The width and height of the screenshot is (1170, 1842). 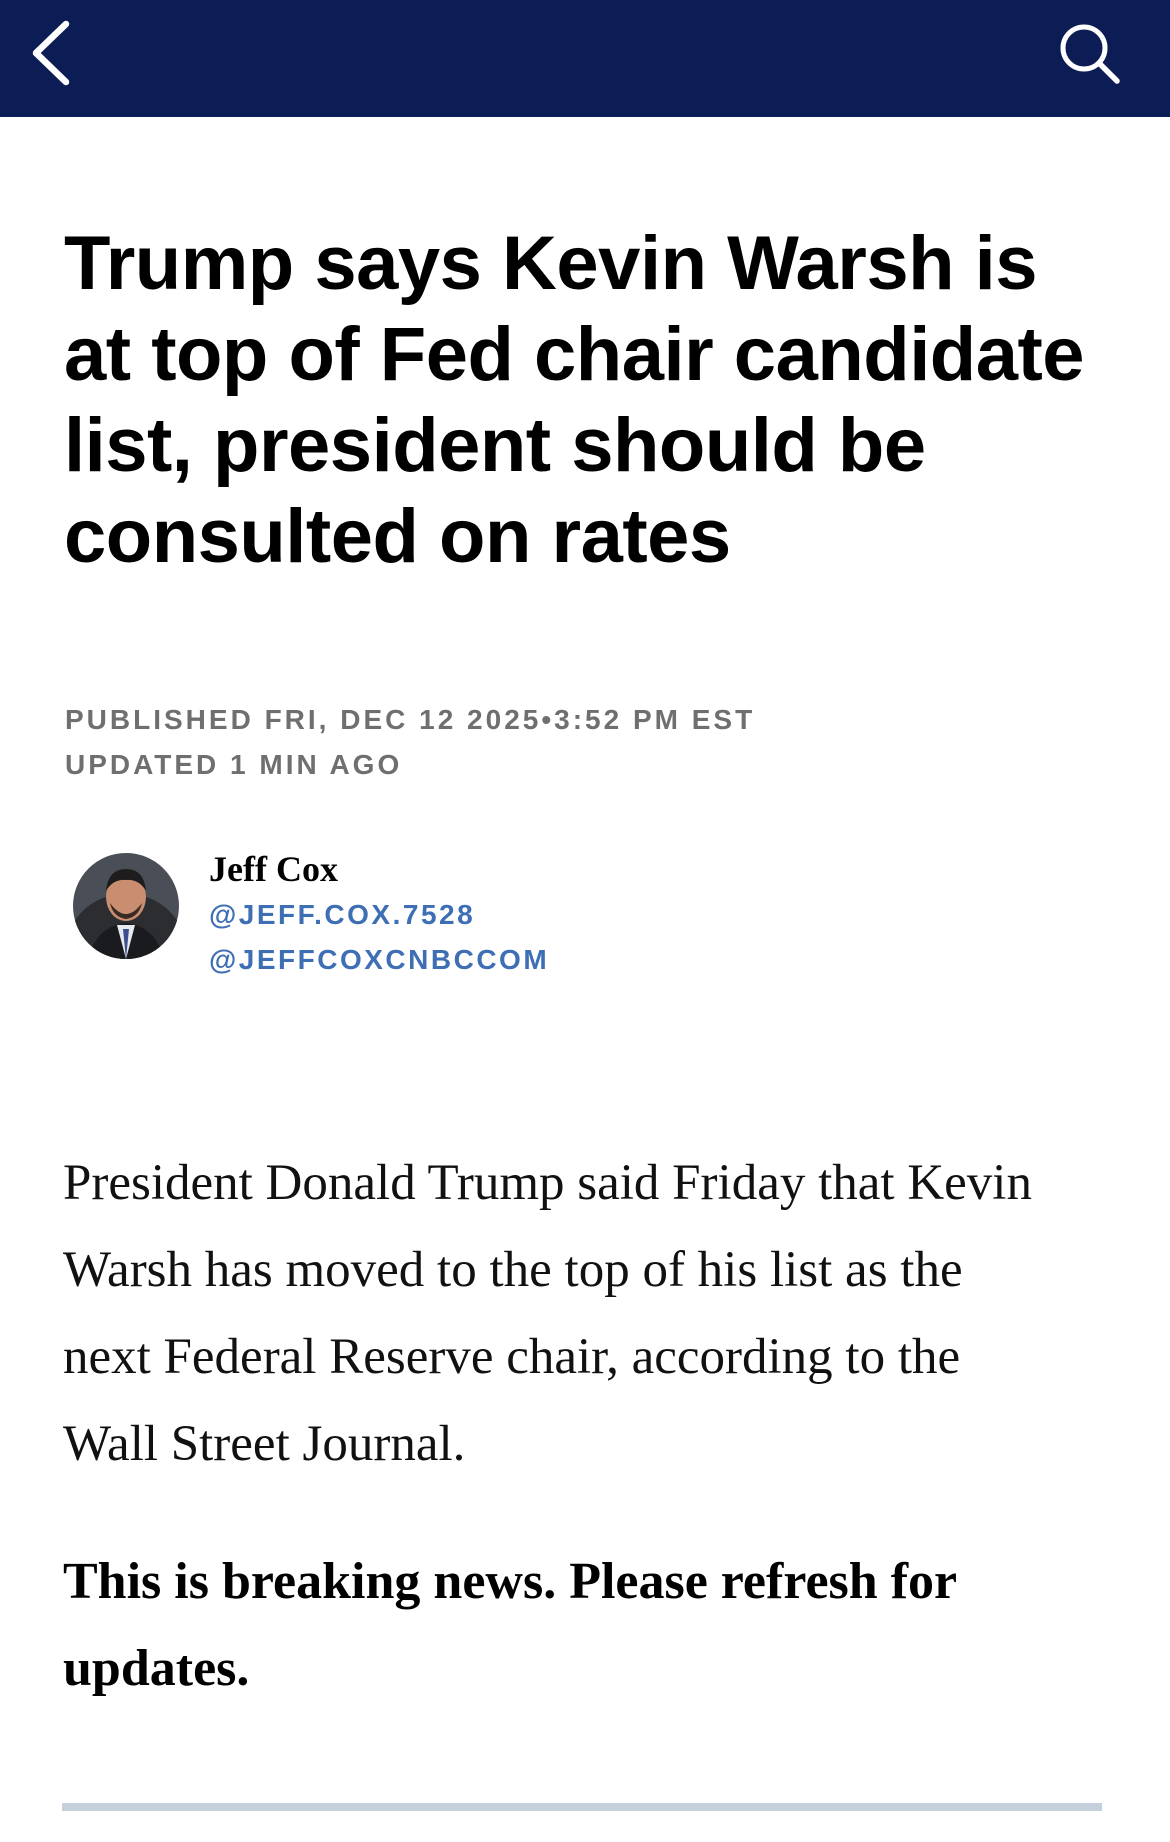 I want to click on author-name: Jeff Cox, so click(x=273, y=869).